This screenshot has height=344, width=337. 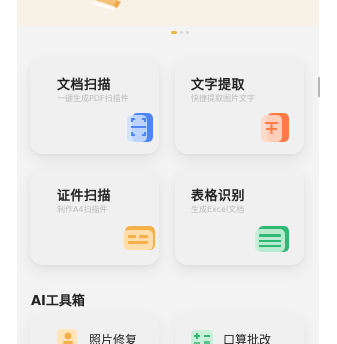 I want to click on card-document-scan: 文档扫描 一键生成PDF扫描件, so click(x=94, y=106).